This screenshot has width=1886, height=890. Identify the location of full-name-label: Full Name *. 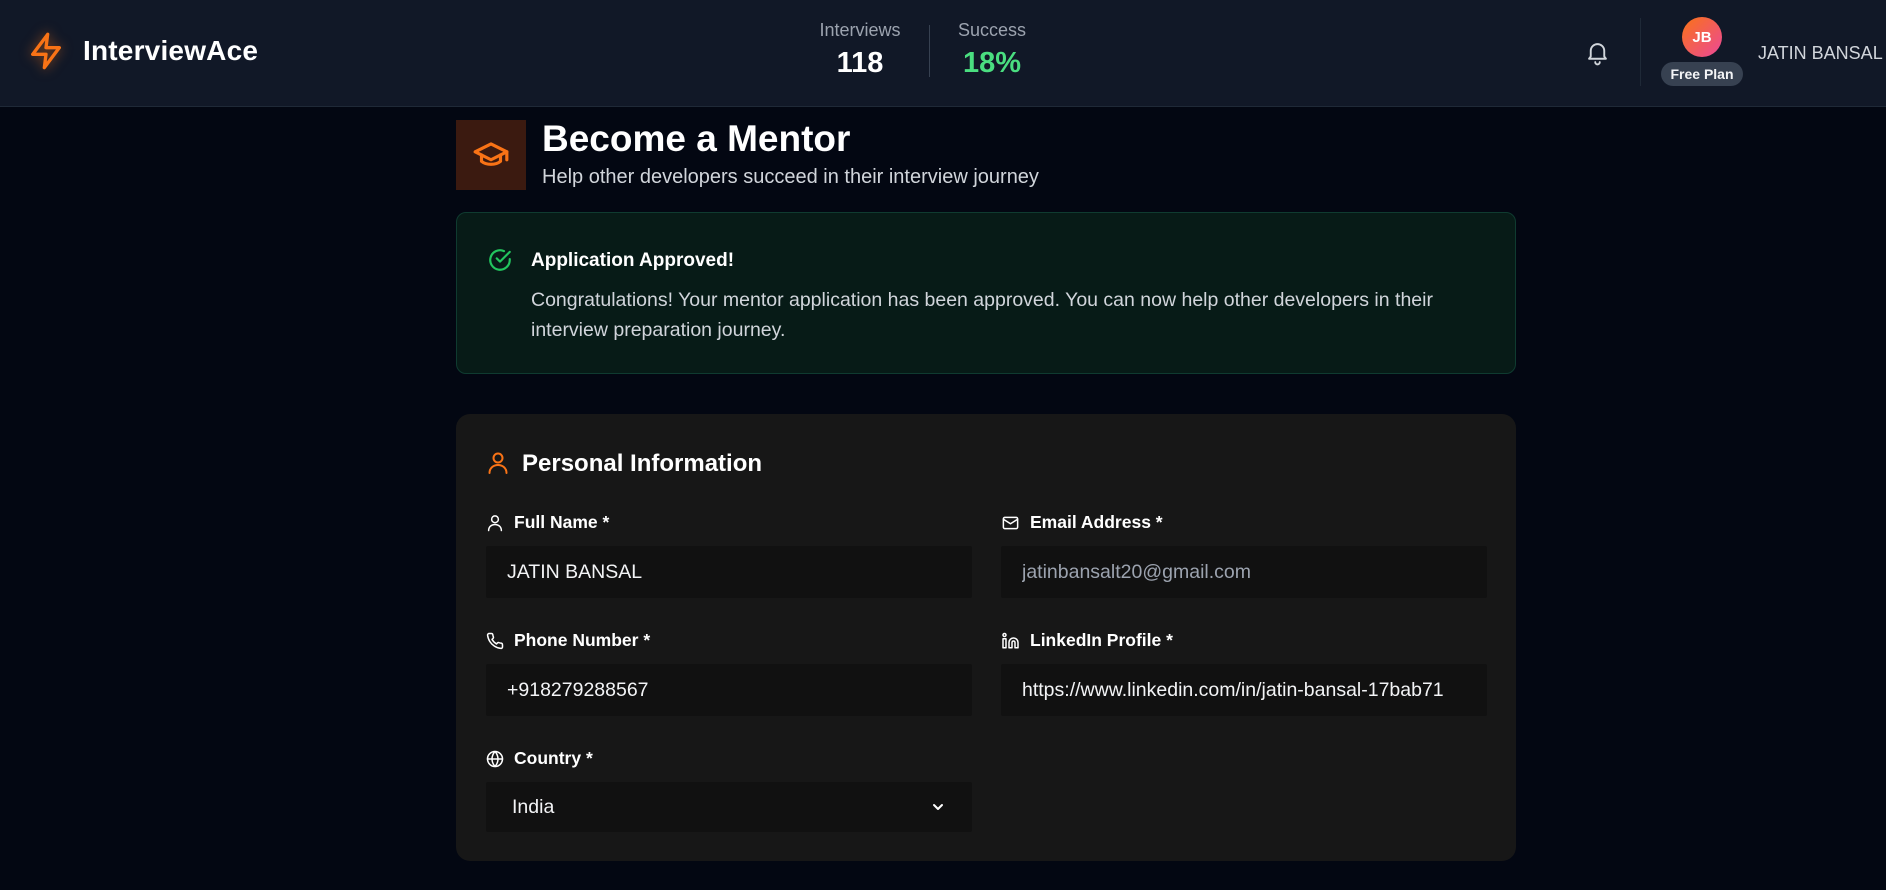
(547, 522).